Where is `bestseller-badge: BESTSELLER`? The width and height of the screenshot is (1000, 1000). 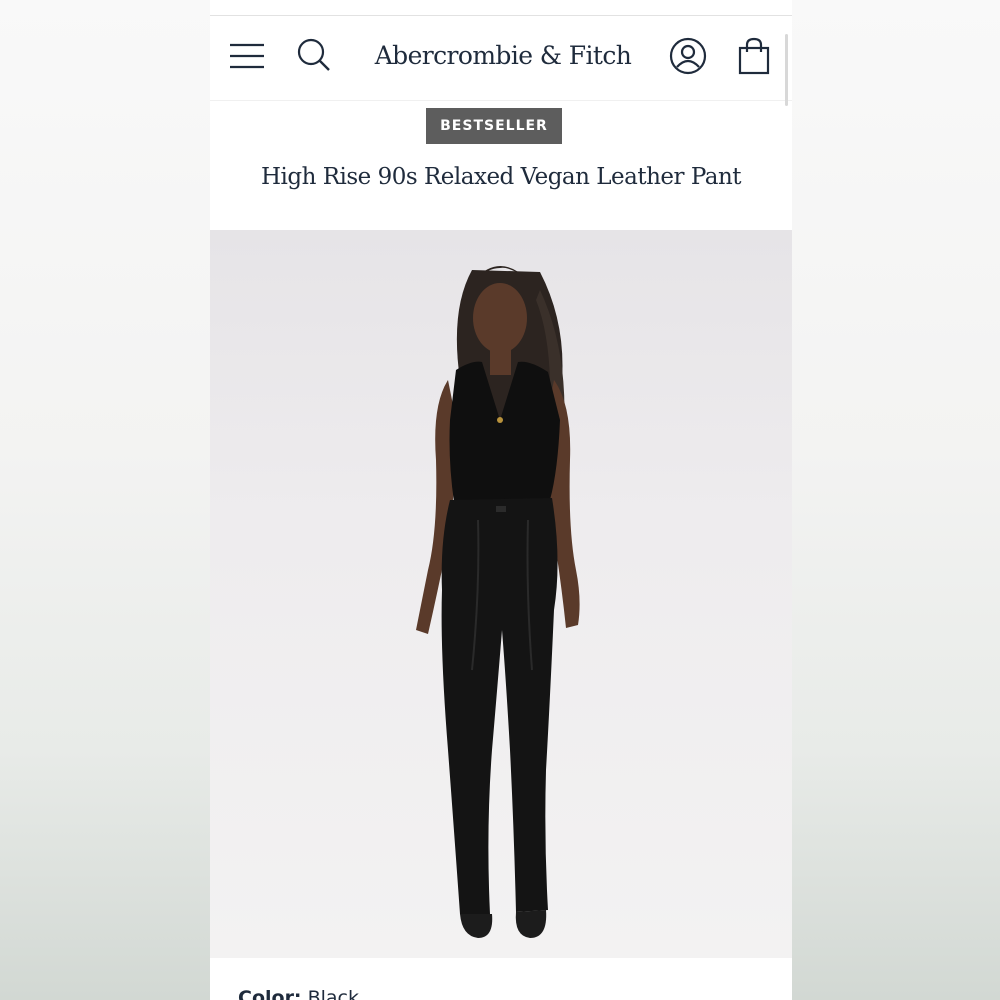 bestseller-badge: BESTSELLER is located at coordinates (494, 126).